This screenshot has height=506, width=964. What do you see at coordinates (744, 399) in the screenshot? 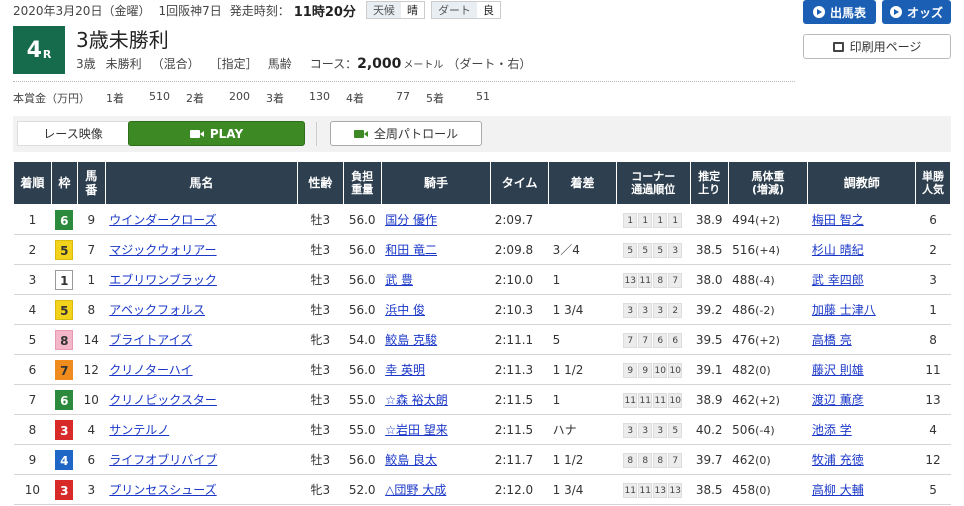
I see `body-weight: 462` at bounding box center [744, 399].